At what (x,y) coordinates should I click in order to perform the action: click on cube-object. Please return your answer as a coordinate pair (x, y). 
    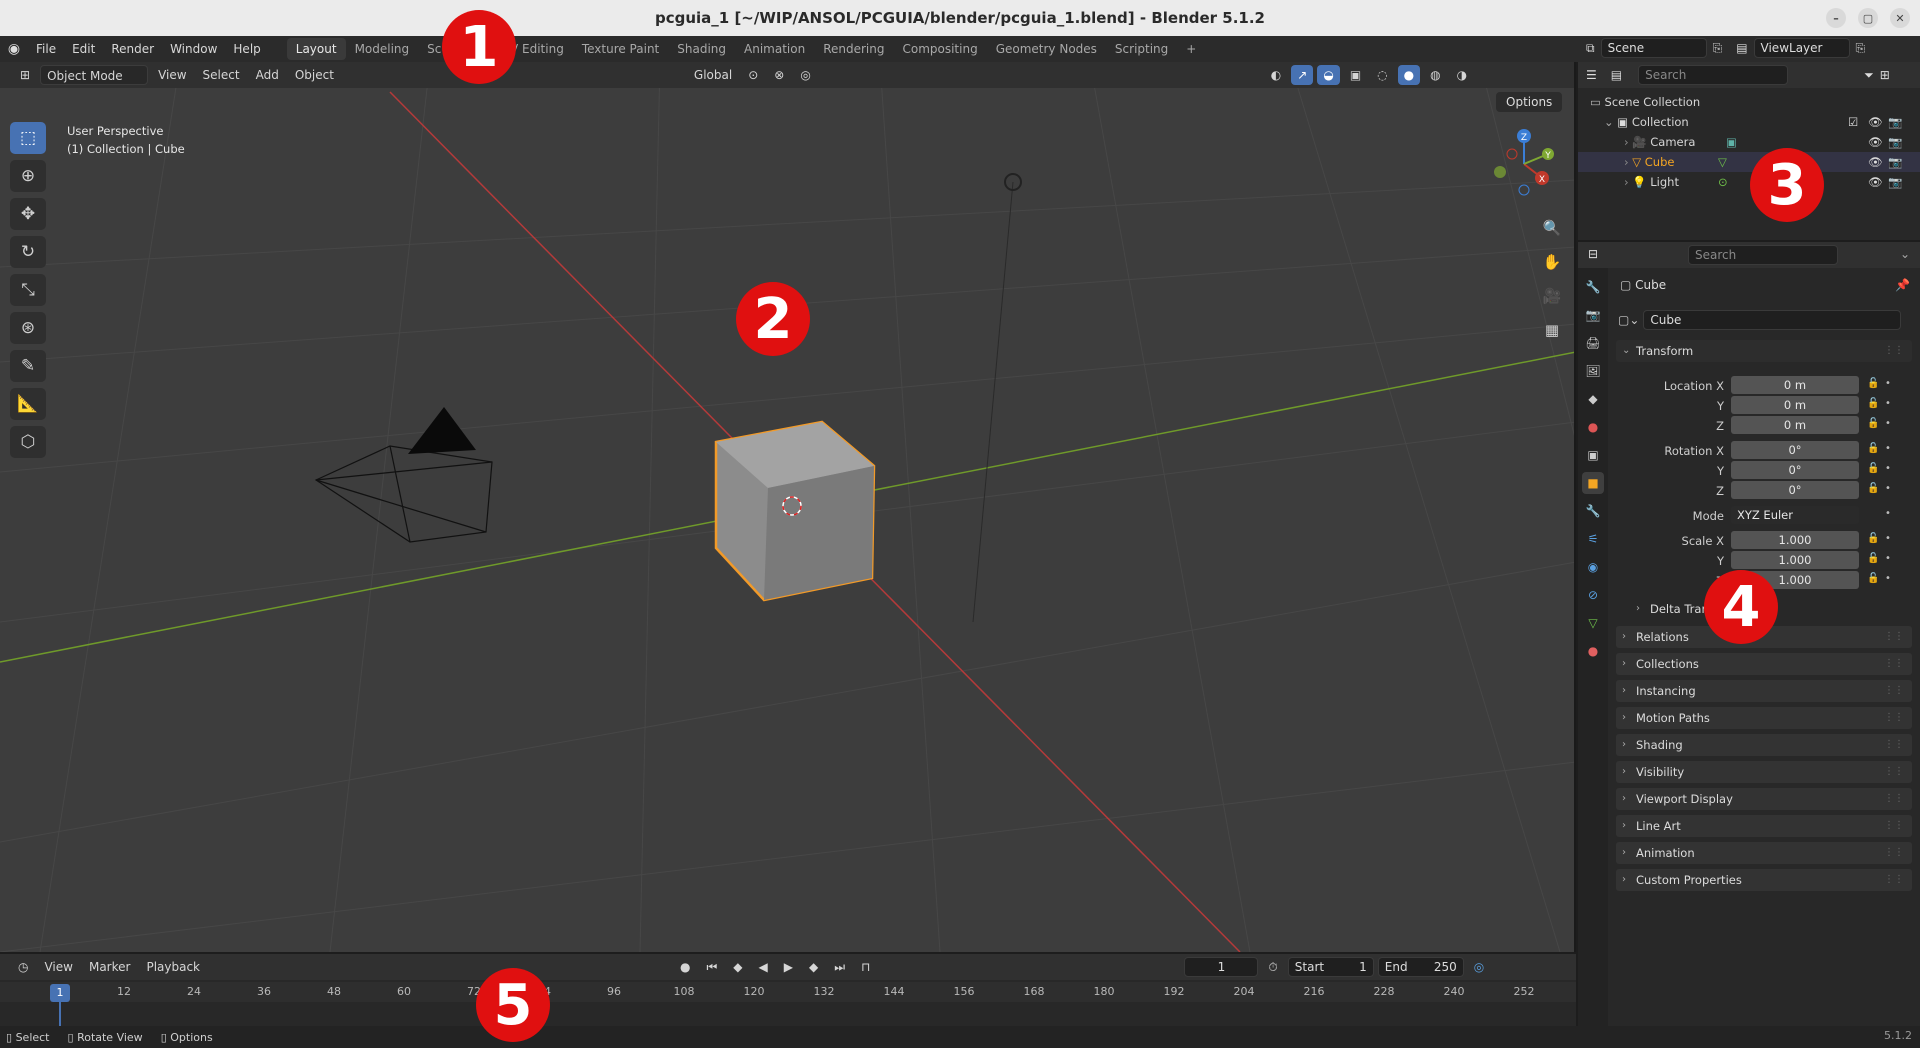
    Looking at the image, I should click on (795, 511).